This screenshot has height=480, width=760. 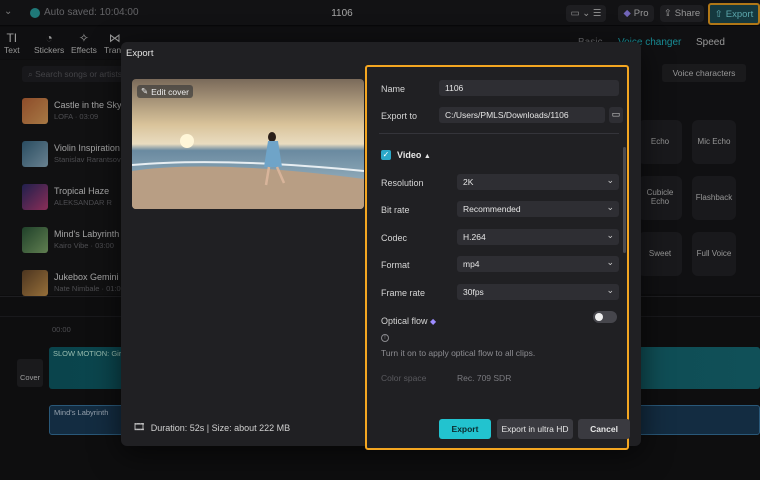 I want to click on codec-label: Codec, so click(x=394, y=238).